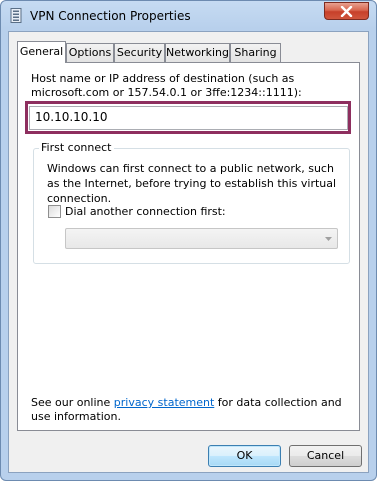 The width and height of the screenshot is (377, 481). I want to click on tab-networking: Networking, so click(197, 52).